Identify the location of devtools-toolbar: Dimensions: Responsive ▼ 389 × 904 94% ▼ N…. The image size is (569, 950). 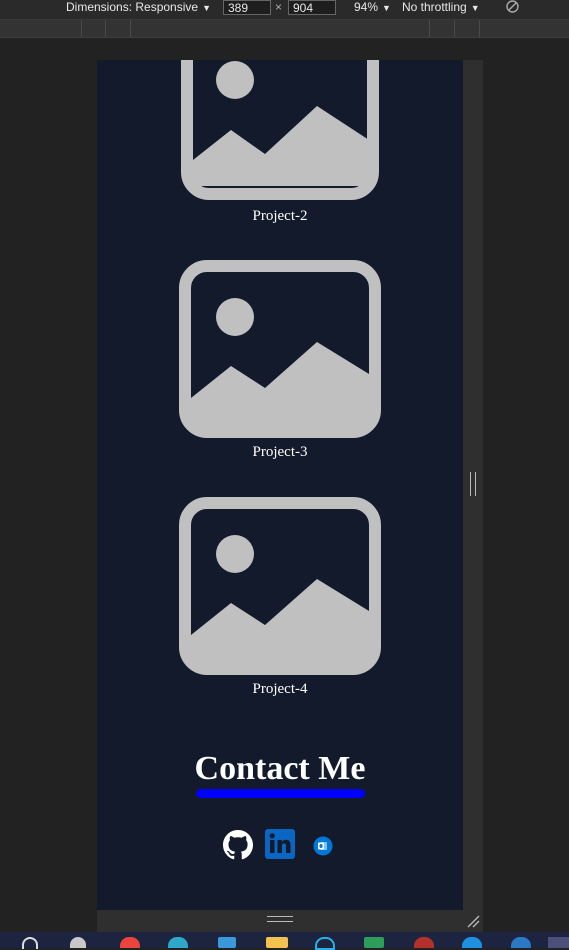
(284, 10).